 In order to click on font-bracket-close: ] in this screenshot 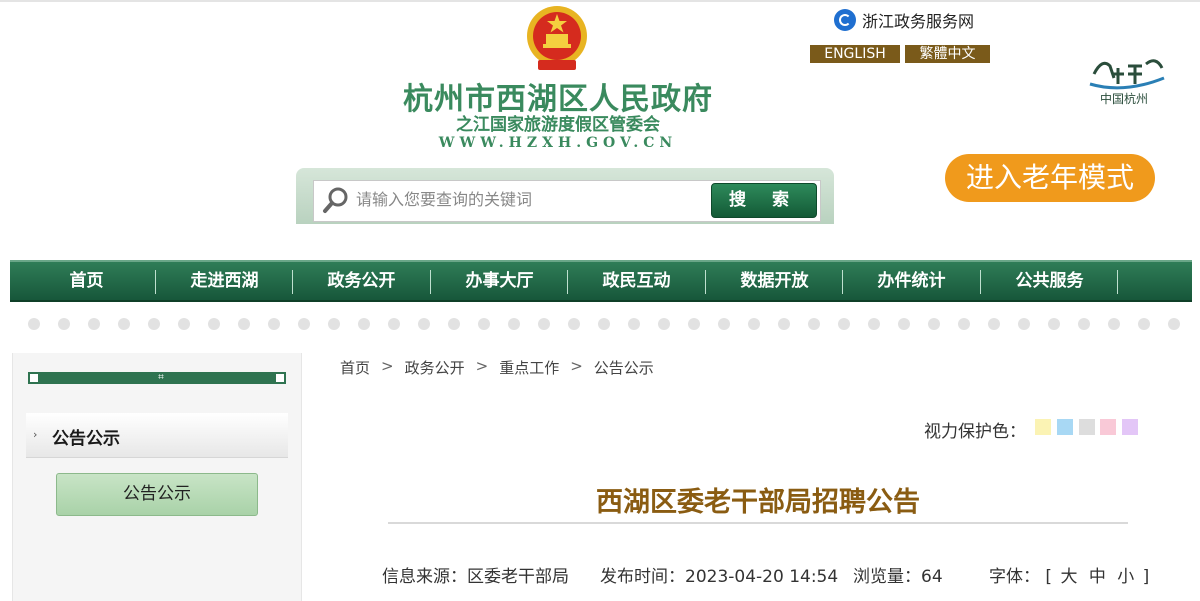, I will do `click(1146, 577)`.